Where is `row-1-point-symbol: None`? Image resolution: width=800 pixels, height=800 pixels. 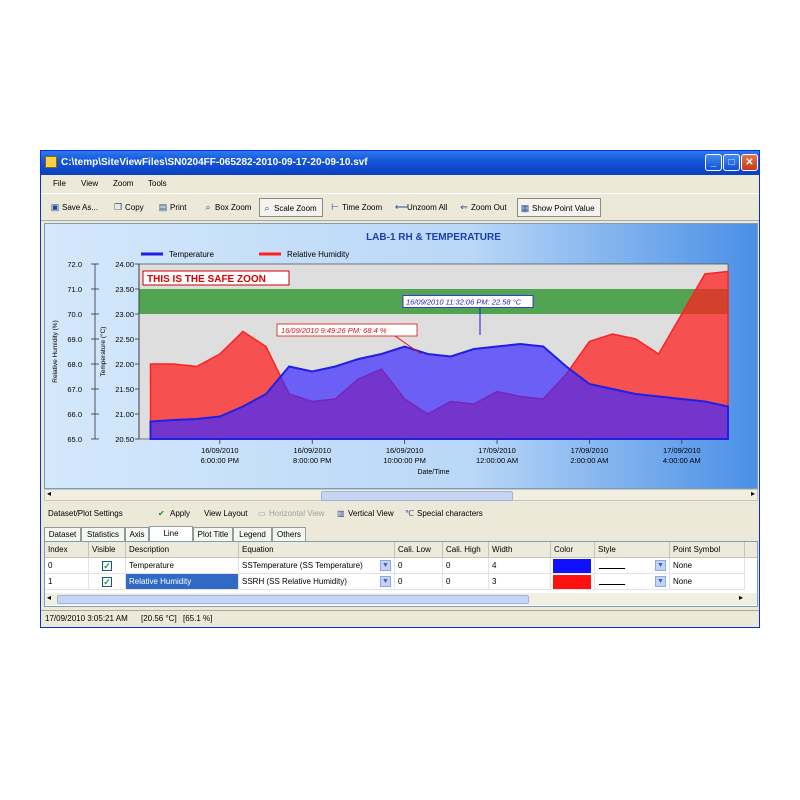
row-1-point-symbol: None is located at coordinates (707, 582).